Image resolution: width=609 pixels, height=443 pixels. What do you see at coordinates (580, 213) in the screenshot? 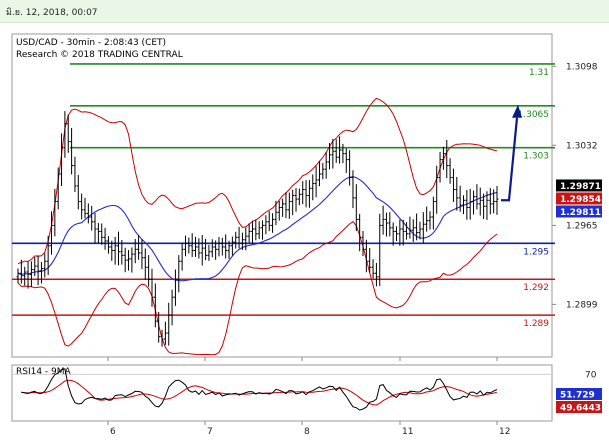
I see `price-badge-text-2: 1.29811` at bounding box center [580, 213].